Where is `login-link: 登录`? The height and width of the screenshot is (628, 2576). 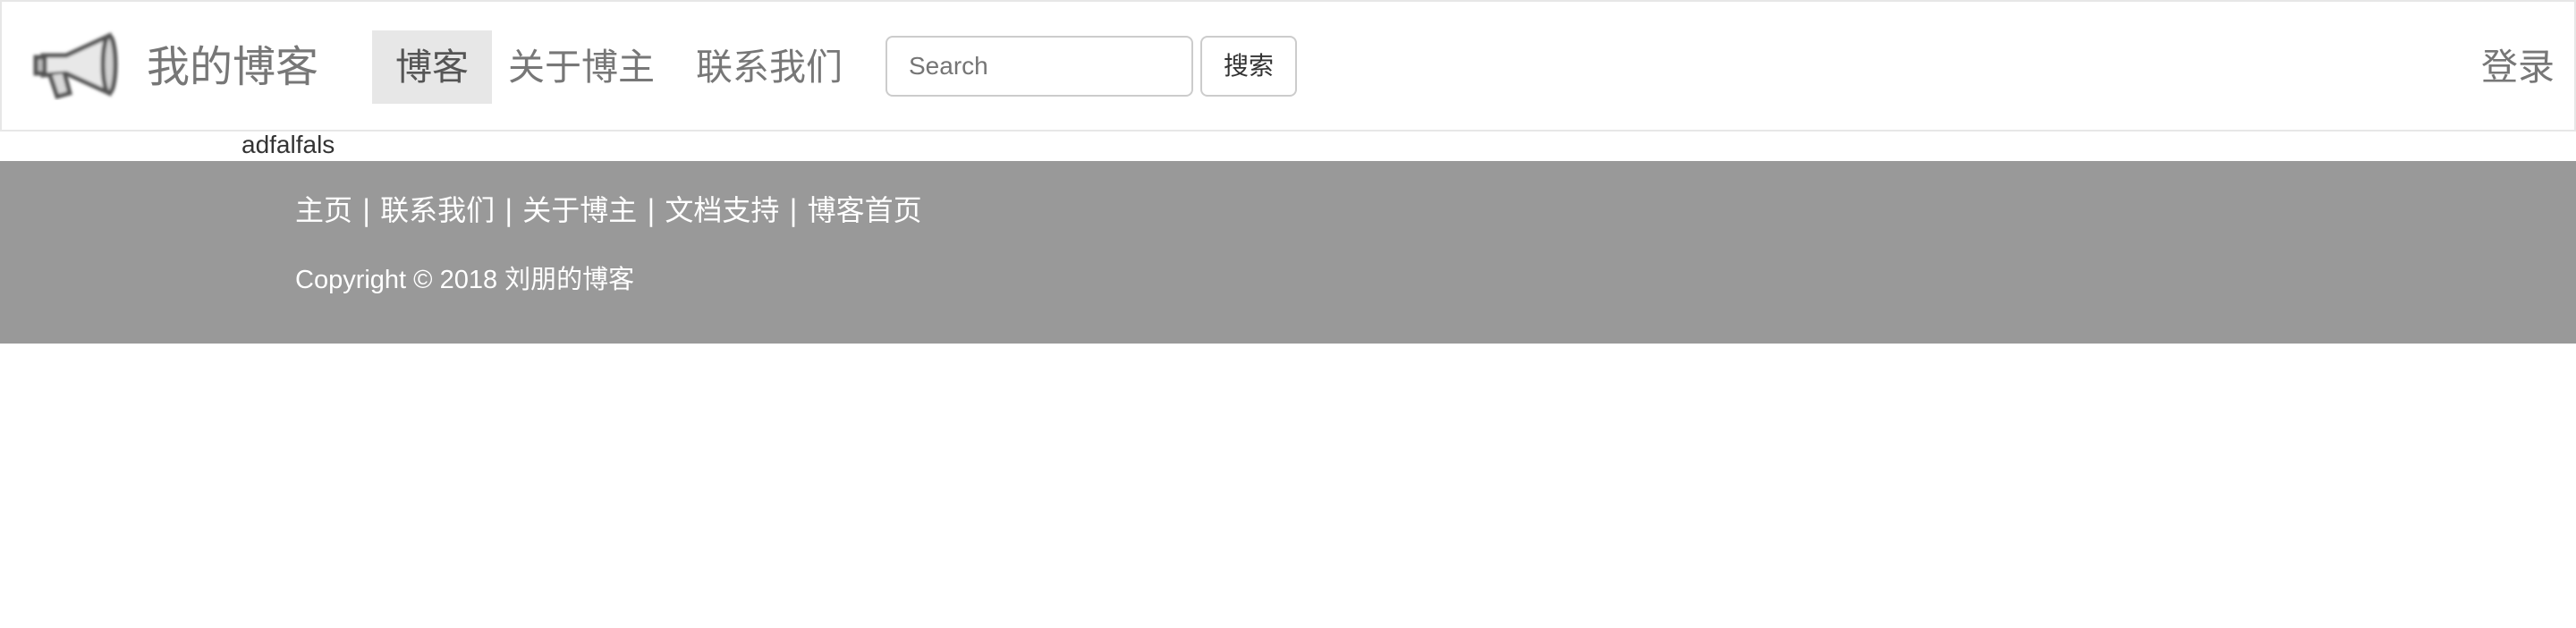 login-link: 登录 is located at coordinates (2518, 67).